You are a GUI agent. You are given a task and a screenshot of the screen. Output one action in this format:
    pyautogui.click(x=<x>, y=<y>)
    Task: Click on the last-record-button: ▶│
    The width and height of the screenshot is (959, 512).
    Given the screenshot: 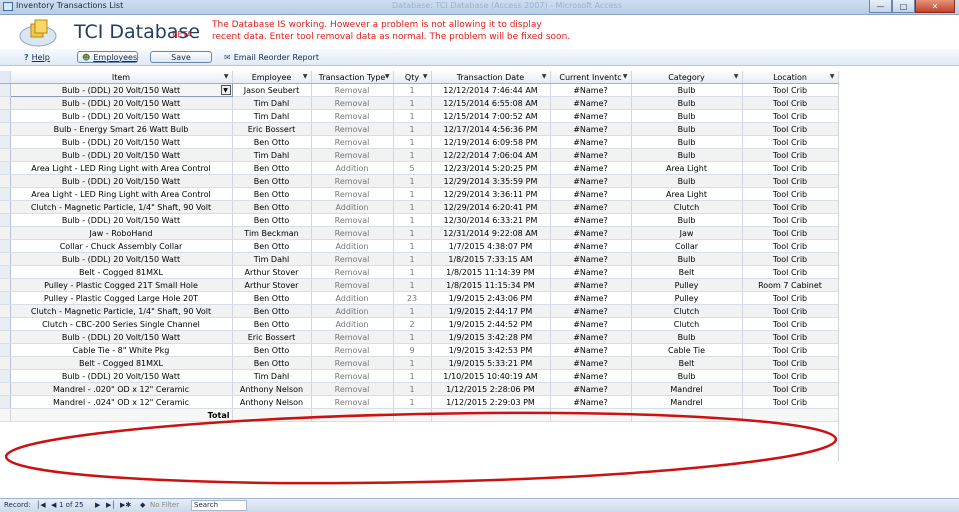 What is the action you would take?
    pyautogui.click(x=111, y=505)
    